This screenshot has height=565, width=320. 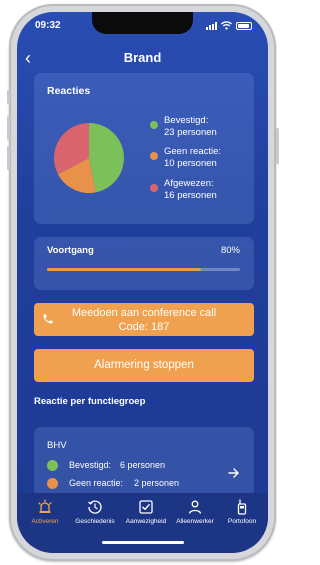 I want to click on tab-activeren: Activeren, so click(x=45, y=512).